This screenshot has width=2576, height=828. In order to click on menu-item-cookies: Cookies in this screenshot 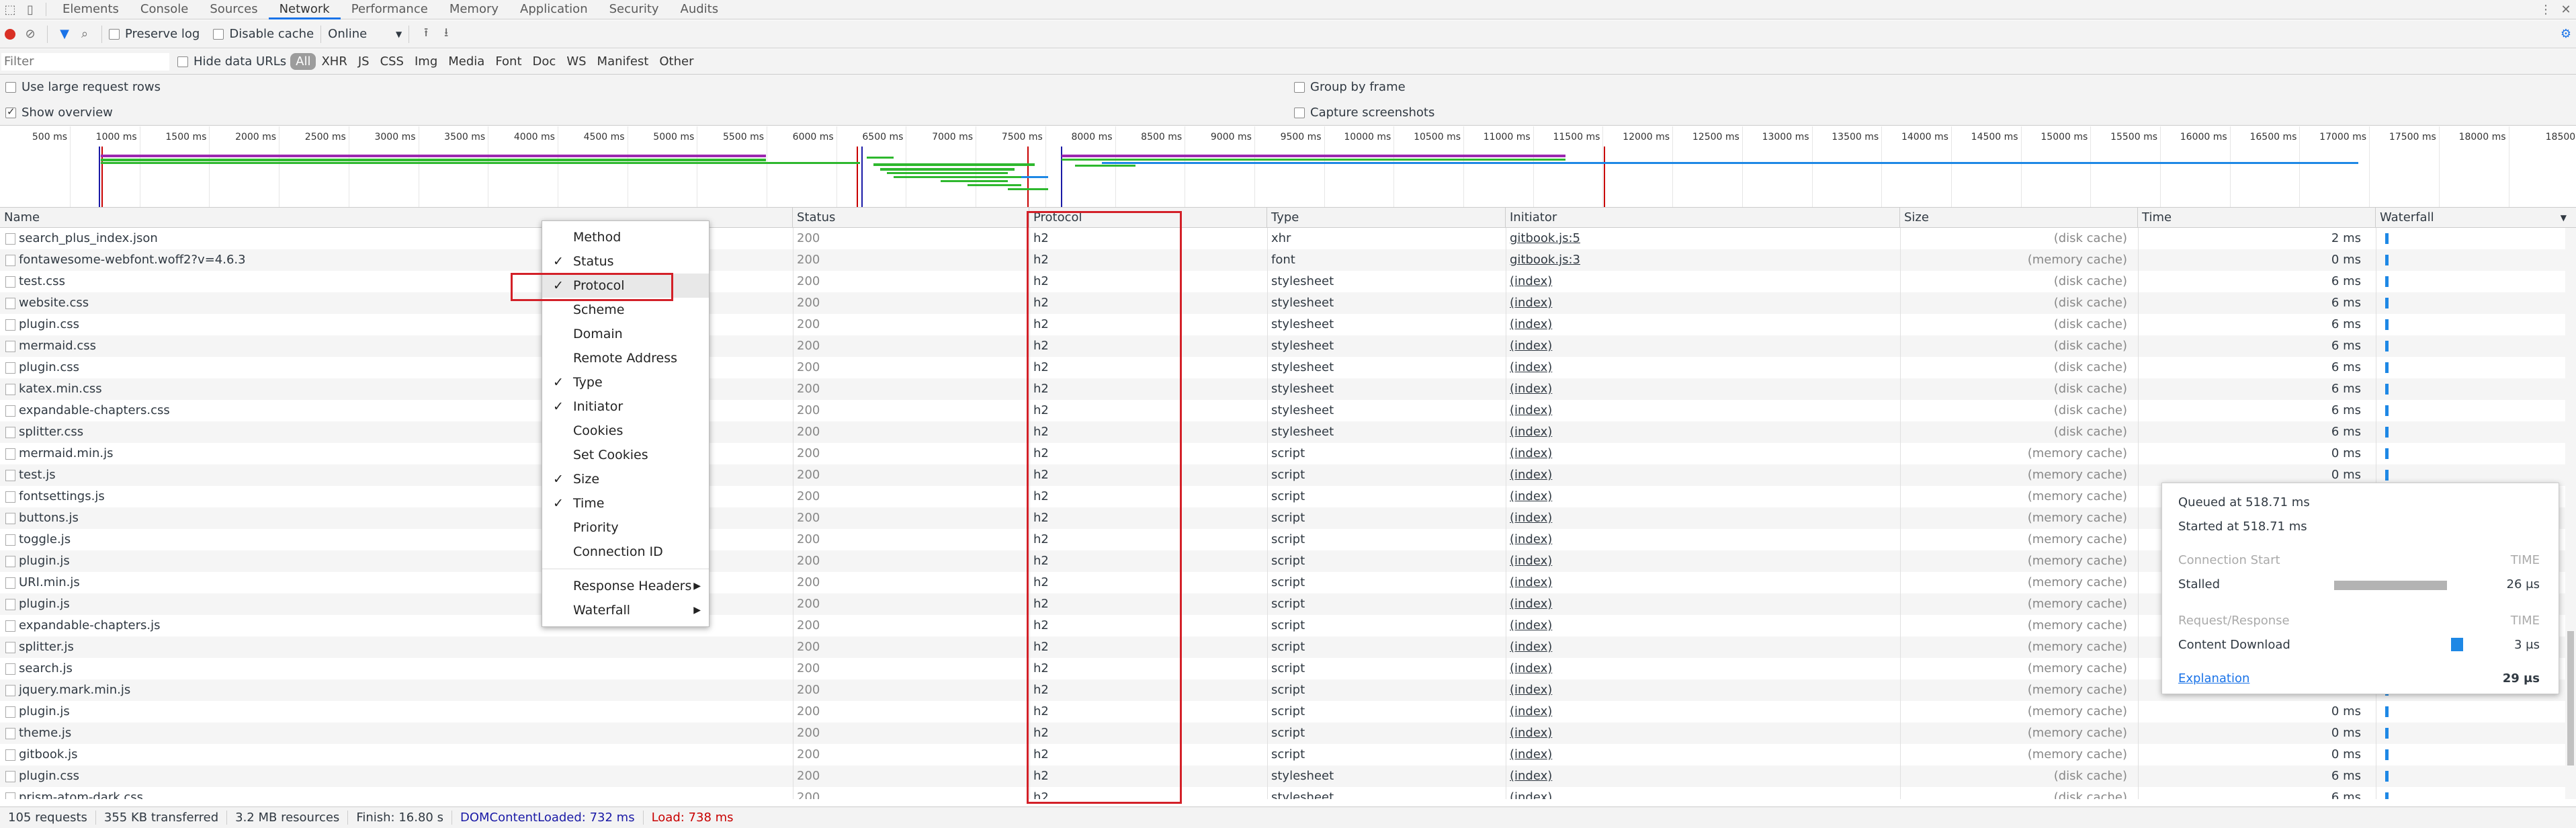, I will do `click(625, 431)`.